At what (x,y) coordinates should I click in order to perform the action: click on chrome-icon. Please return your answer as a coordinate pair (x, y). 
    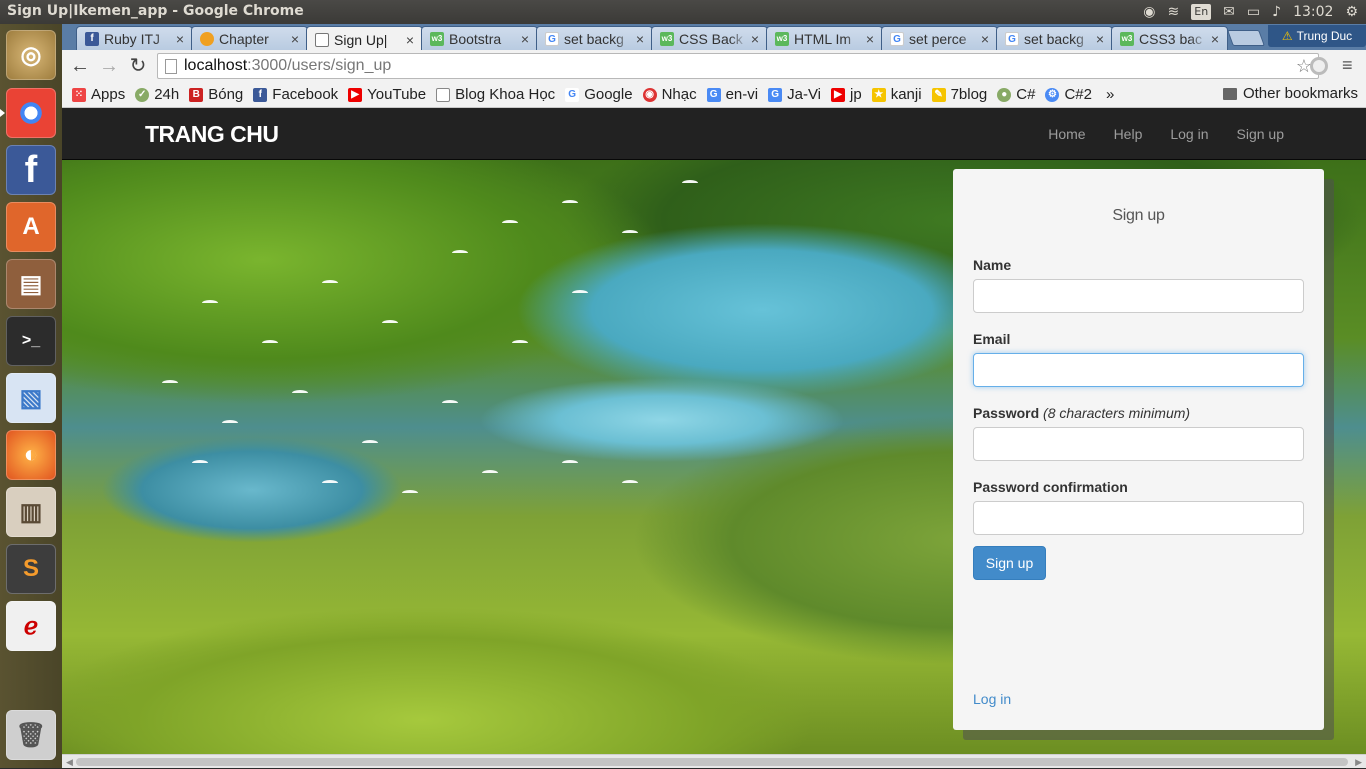
    Looking at the image, I should click on (28, 113).